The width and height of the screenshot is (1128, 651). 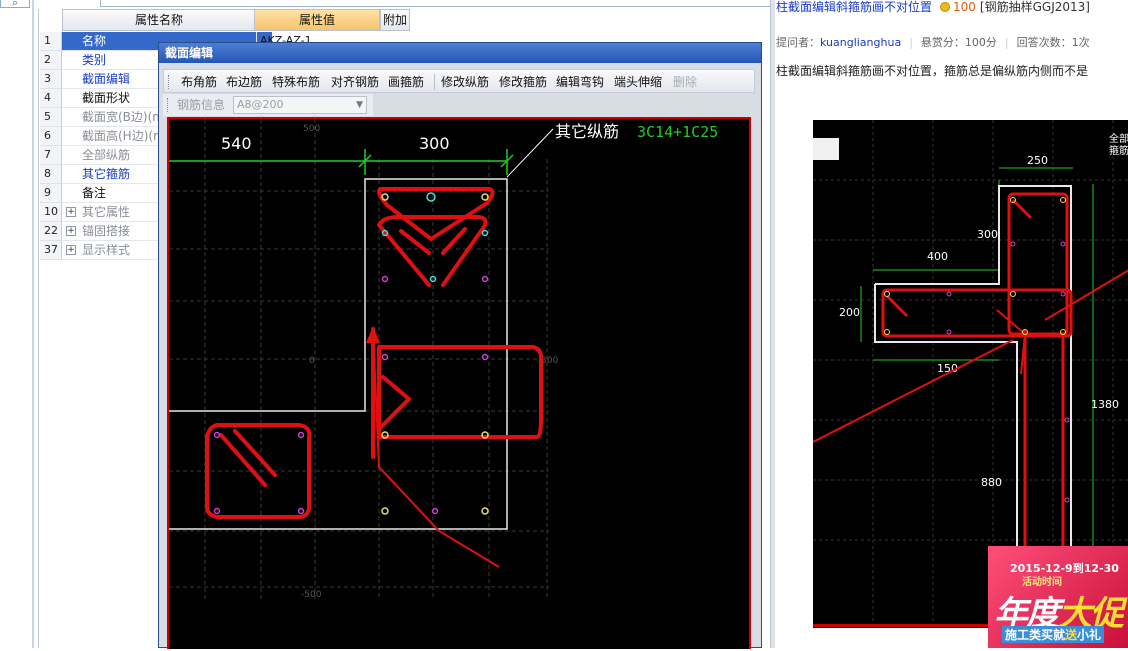 I want to click on dimension-labels: 250 300 400 200 150 880 1380, so click(x=979, y=321).